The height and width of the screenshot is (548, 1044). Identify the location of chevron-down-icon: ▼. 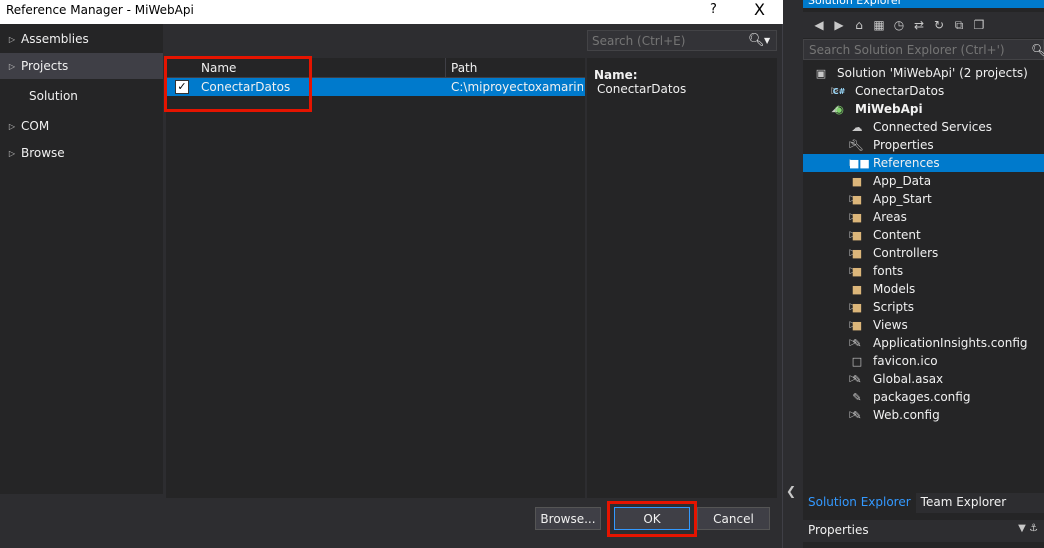
(770, 40).